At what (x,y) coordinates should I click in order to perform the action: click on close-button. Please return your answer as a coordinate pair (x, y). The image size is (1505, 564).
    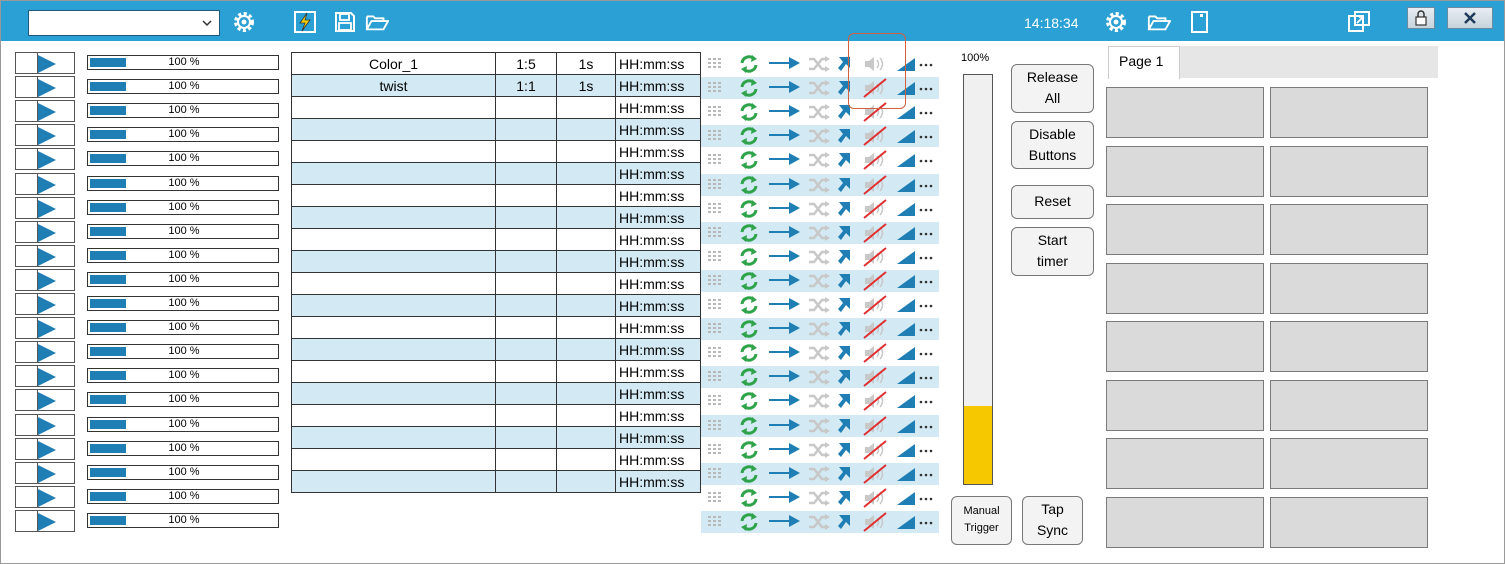
    Looking at the image, I should click on (1470, 18).